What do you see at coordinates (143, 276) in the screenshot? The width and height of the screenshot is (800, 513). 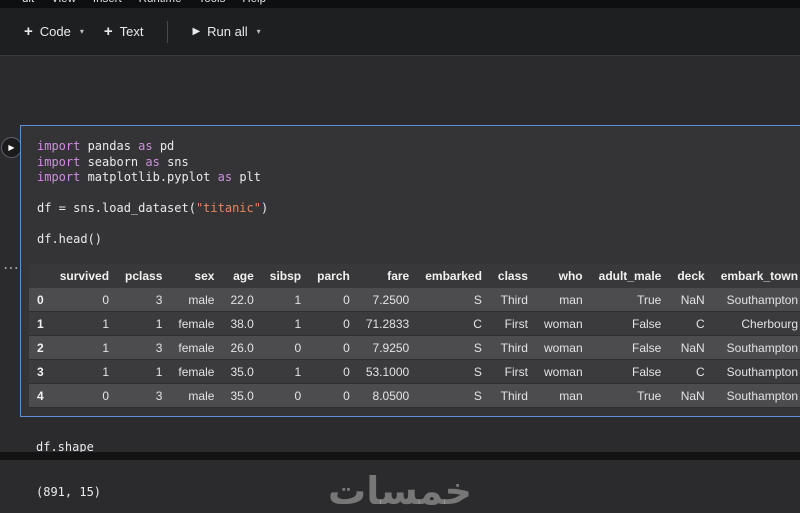 I see `df-column-header: pclass` at bounding box center [143, 276].